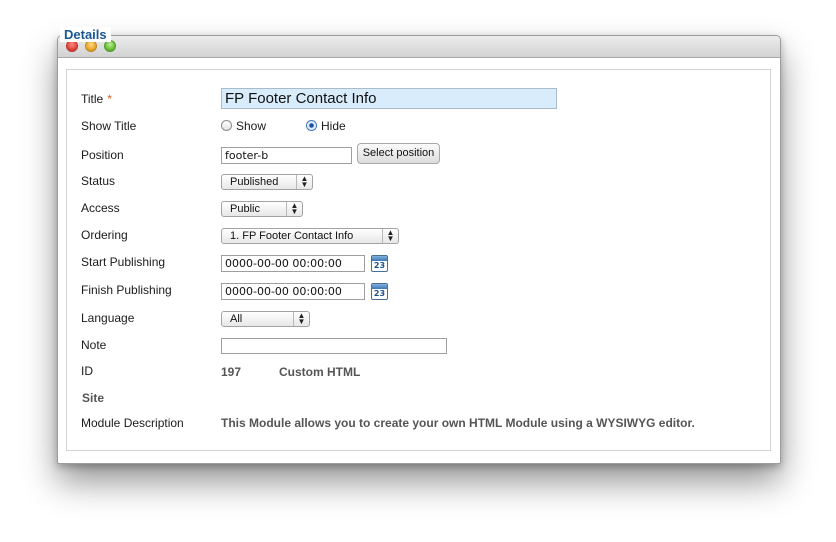 The image size is (836, 542). Describe the element at coordinates (254, 182) in the screenshot. I see `status-select-value: Published` at that location.